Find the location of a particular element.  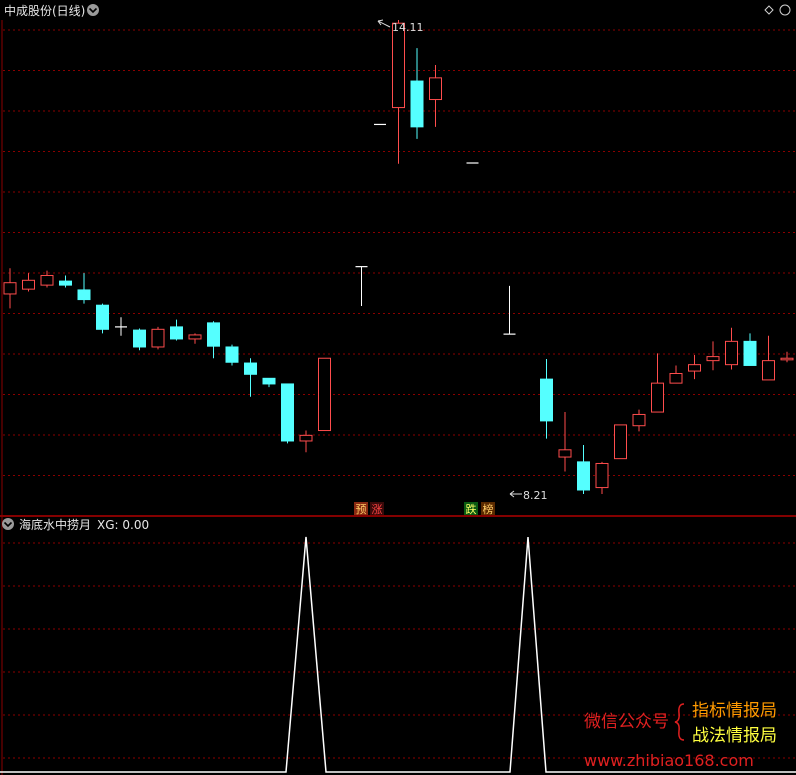

watermark-url: www.zhibiao168.com is located at coordinates (669, 760).